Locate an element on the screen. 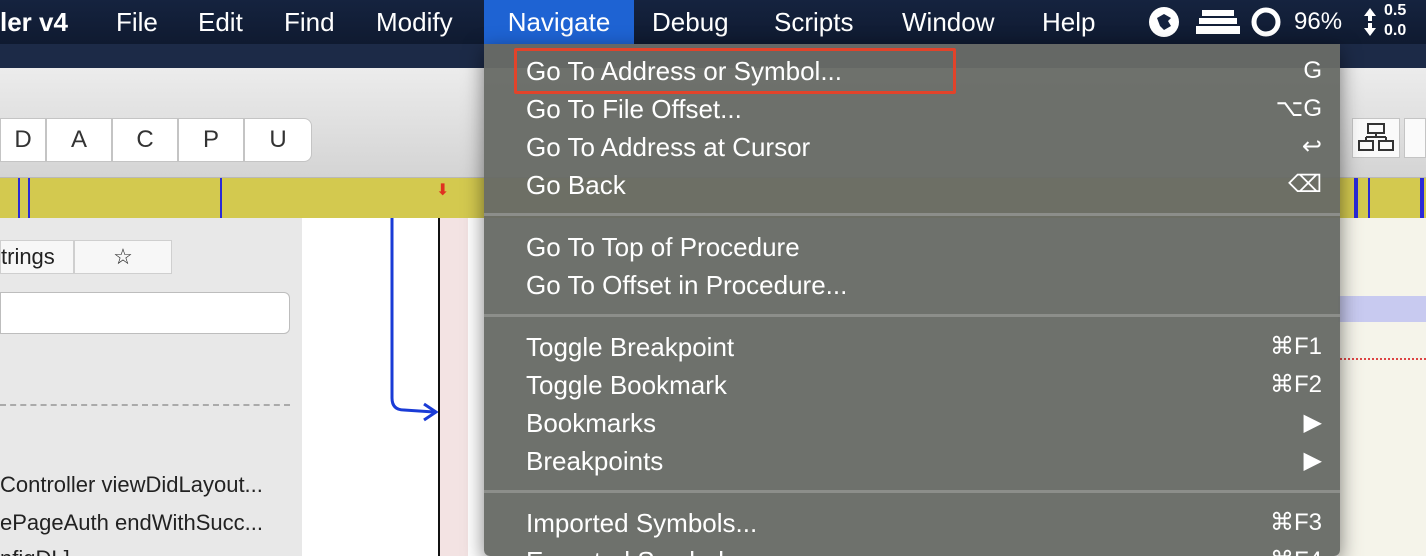 The height and width of the screenshot is (556, 1426). menu-file: File is located at coordinates (137, 22).